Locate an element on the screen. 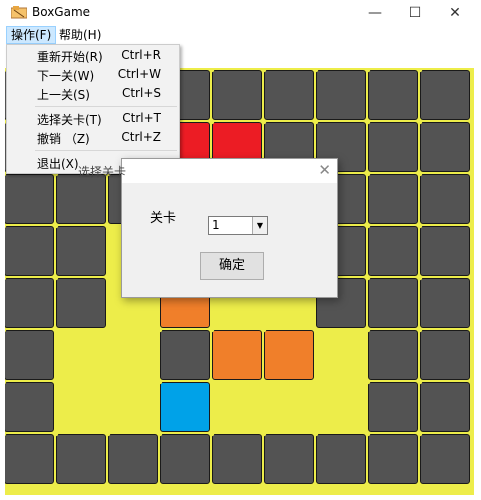  menu-item-next-level: 下一关(W) Ctrl+W is located at coordinates (93, 74).